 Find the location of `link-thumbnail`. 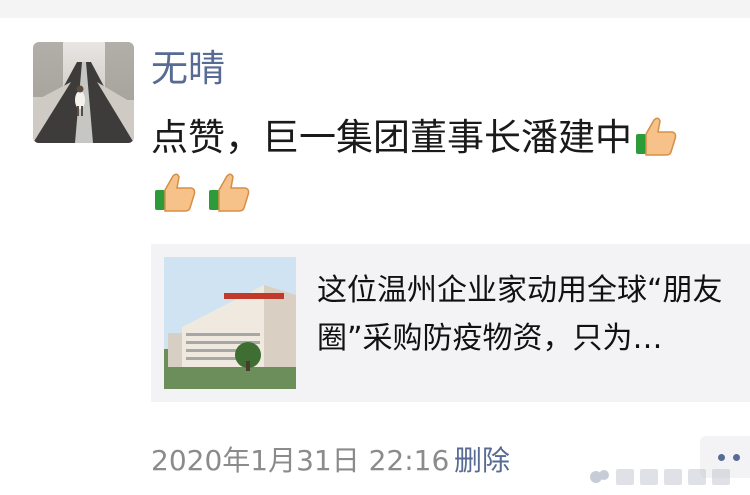

link-thumbnail is located at coordinates (230, 323).